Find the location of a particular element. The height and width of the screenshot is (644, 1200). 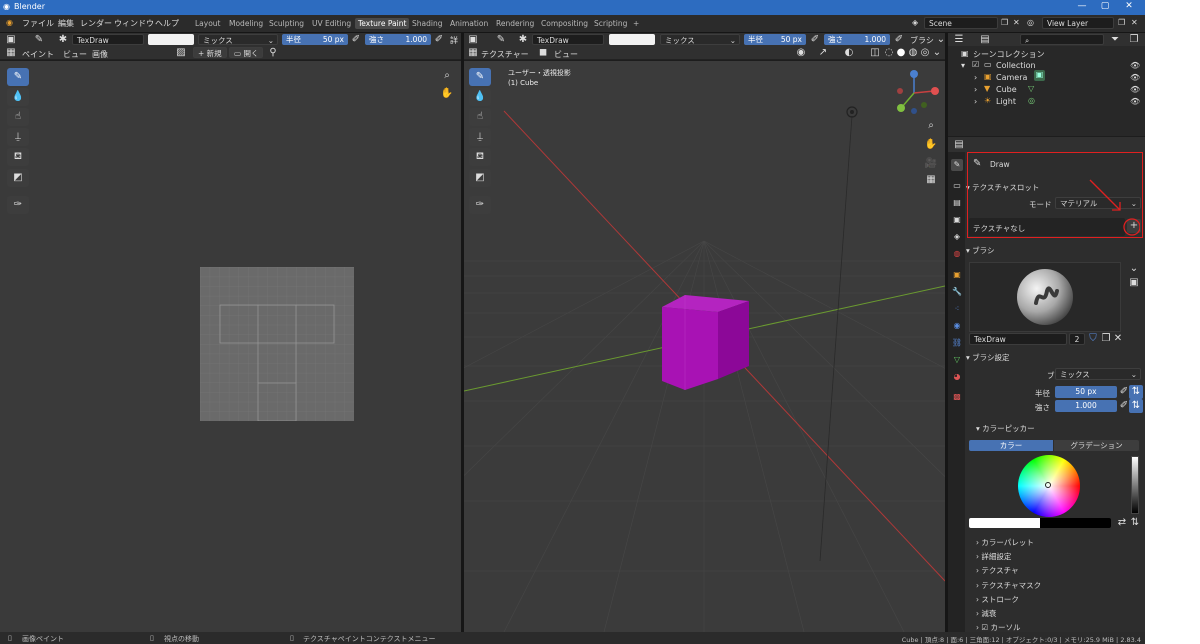

viewport-color-swatch is located at coordinates (632, 39).